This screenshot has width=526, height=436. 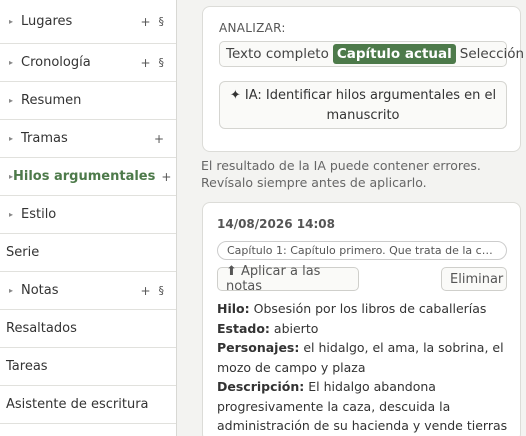 What do you see at coordinates (88, 215) in the screenshot?
I see `sidebar-item-estilo: ▸ Estilo` at bounding box center [88, 215].